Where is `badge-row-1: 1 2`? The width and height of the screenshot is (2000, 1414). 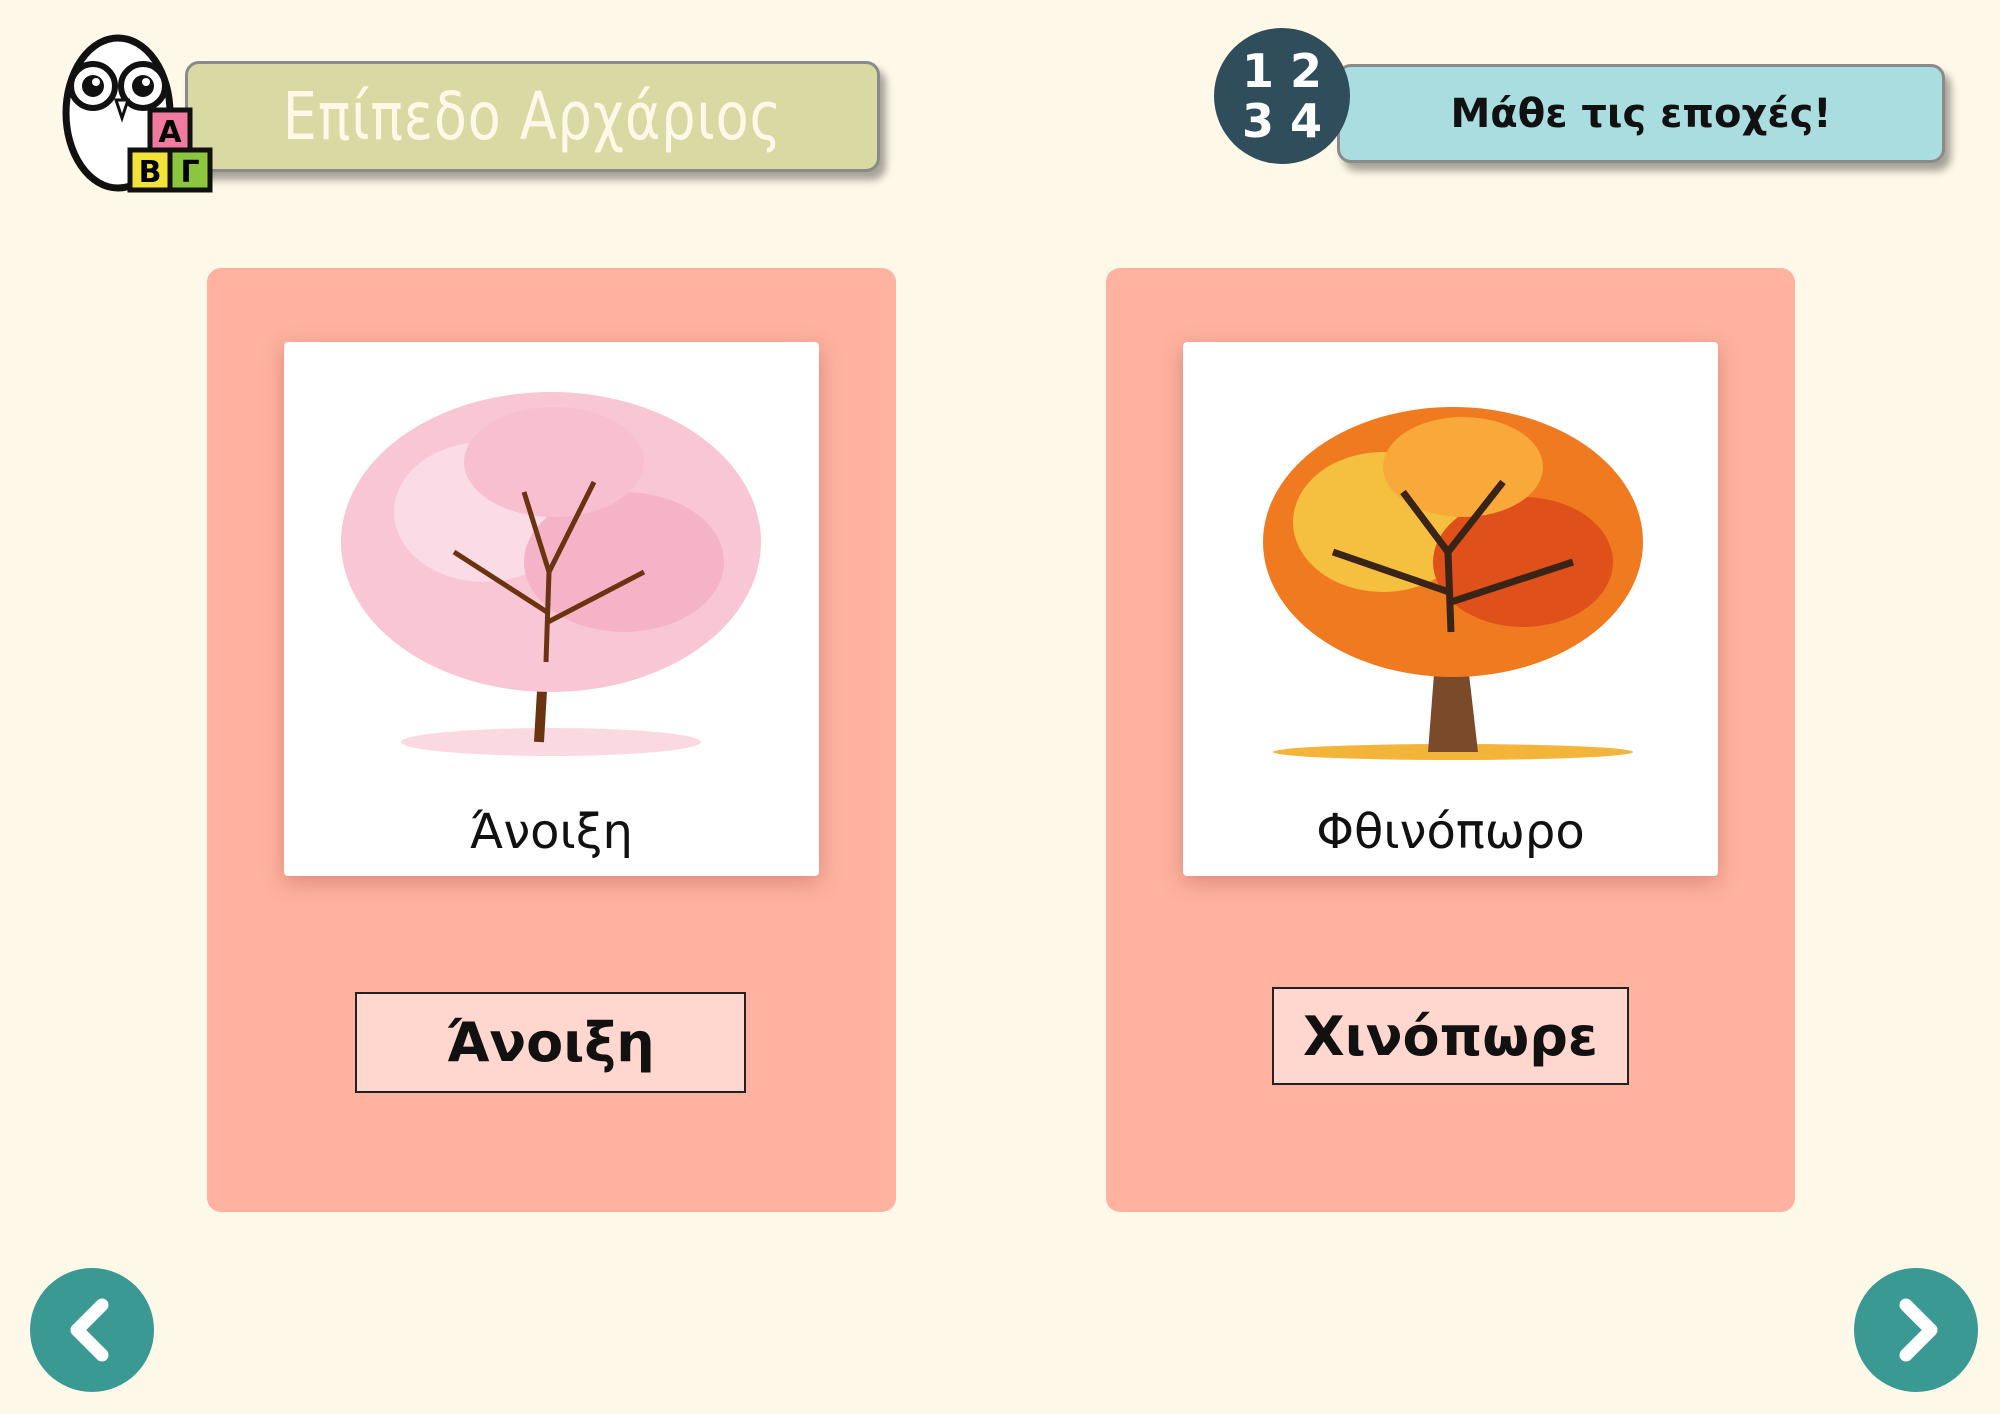 badge-row-1: 1 2 is located at coordinates (1282, 71).